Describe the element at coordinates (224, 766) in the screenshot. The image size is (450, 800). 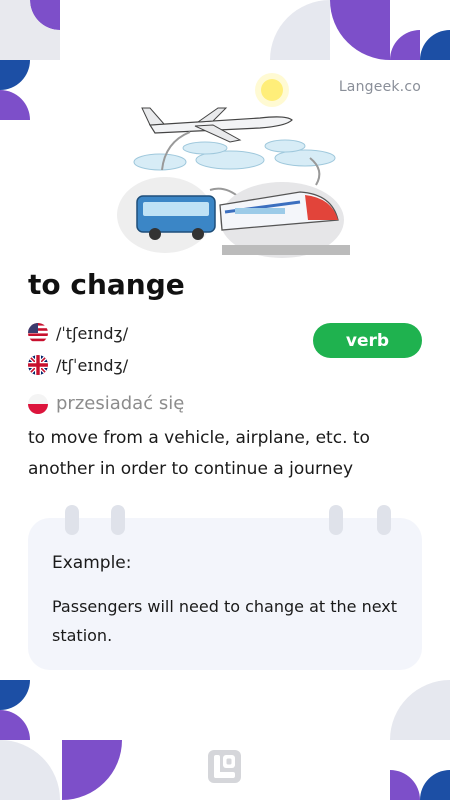
I see `langeek-logo-icon` at that location.